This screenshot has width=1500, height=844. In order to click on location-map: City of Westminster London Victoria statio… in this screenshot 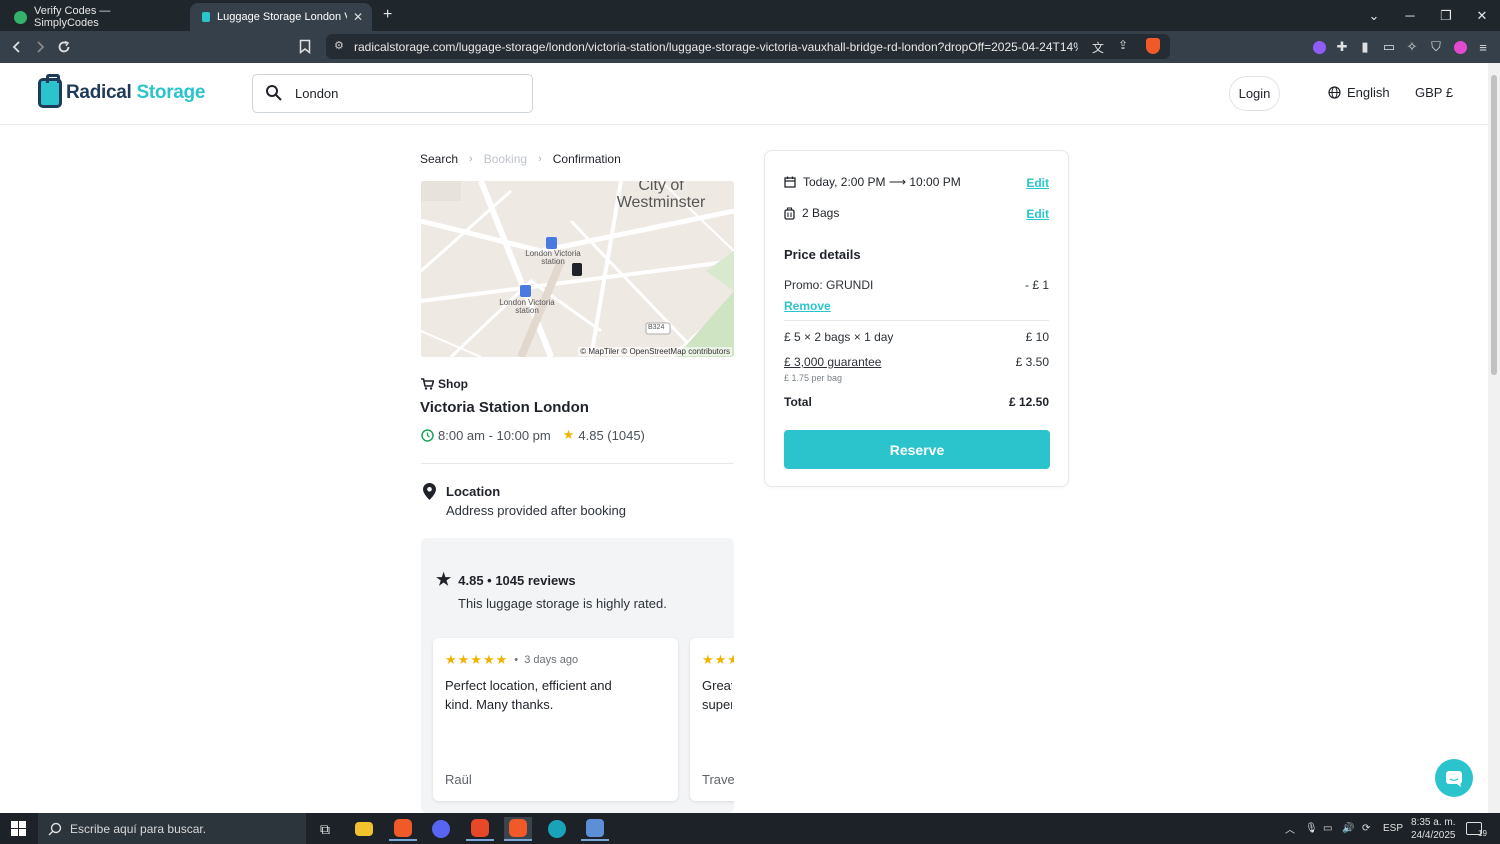, I will do `click(577, 269)`.